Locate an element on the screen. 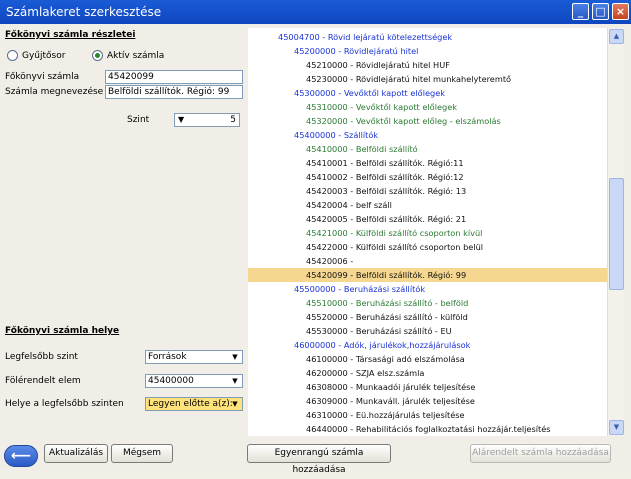 The height and width of the screenshot is (479, 631). tree-row-label: 46308000 - Munkaadói járulék teljesítése is located at coordinates (391, 387).